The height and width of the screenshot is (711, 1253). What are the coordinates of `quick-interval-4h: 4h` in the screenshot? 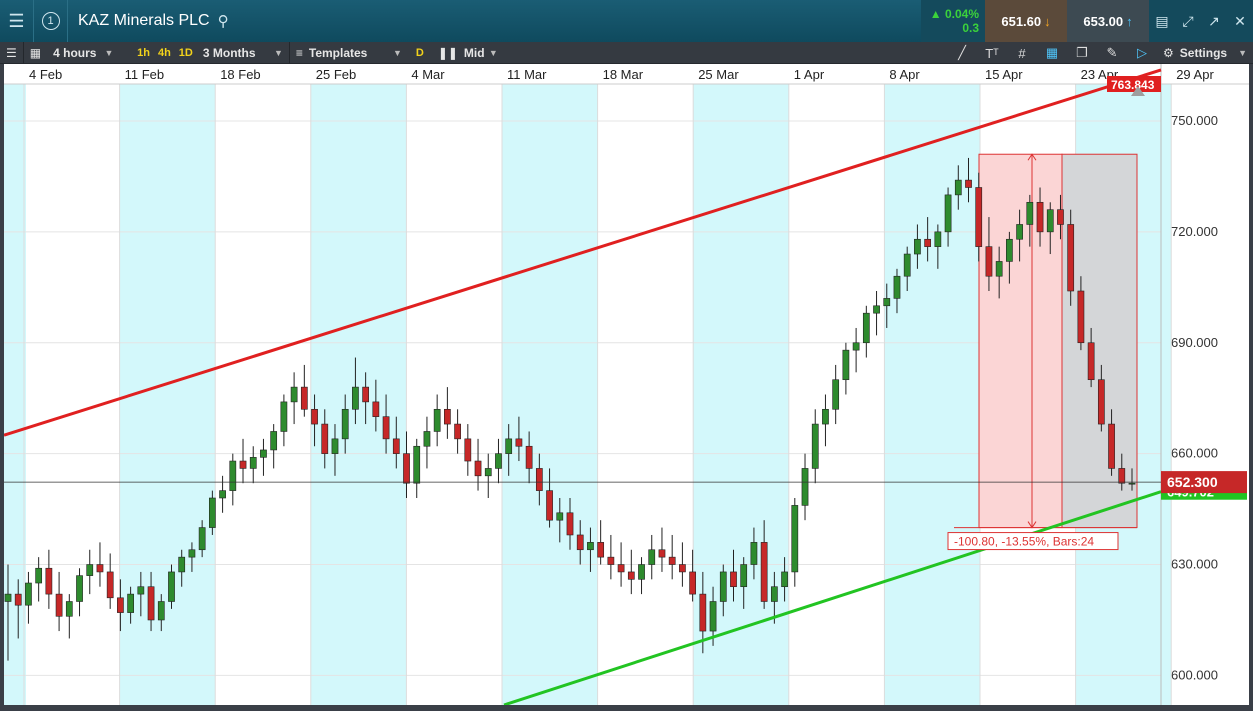 It's located at (164, 53).